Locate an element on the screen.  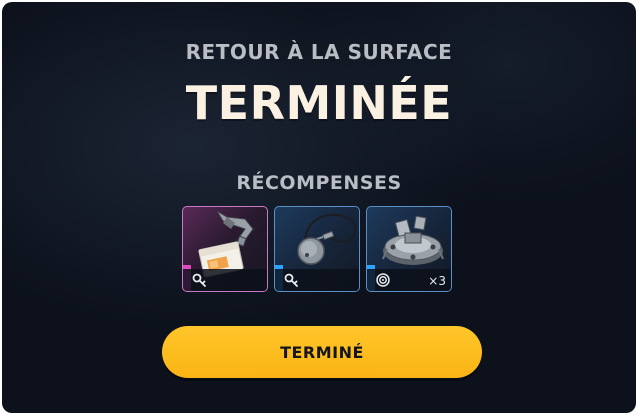
reward-card-dog-tag is located at coordinates (317, 249).